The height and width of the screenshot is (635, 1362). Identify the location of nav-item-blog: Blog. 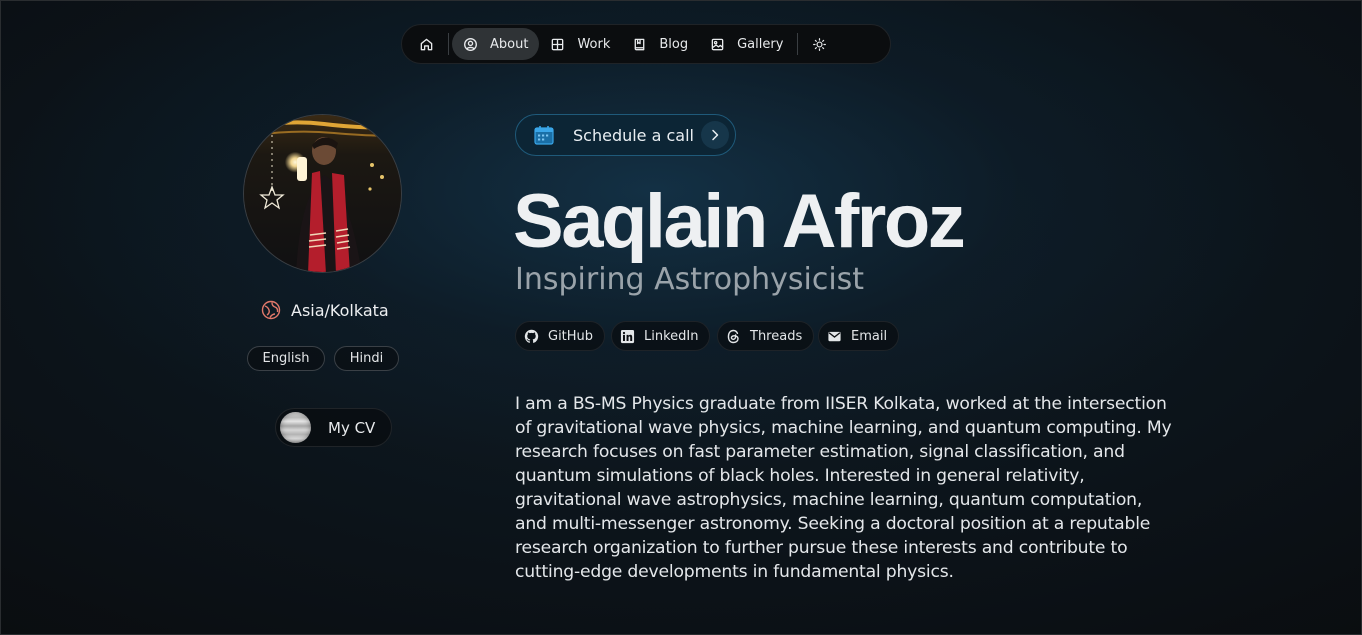
(660, 44).